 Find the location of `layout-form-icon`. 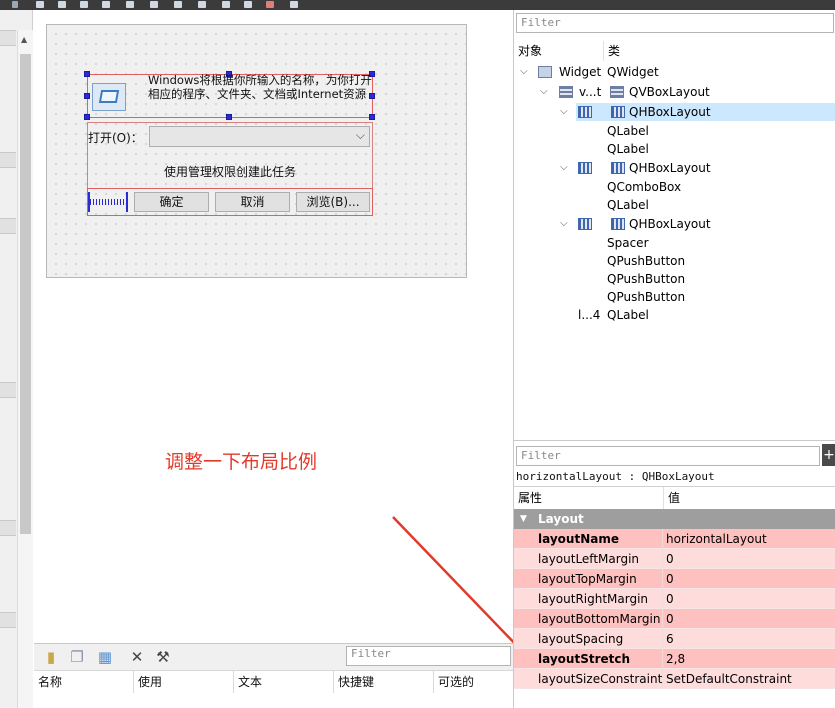

layout-form-icon is located at coordinates (248, 4).